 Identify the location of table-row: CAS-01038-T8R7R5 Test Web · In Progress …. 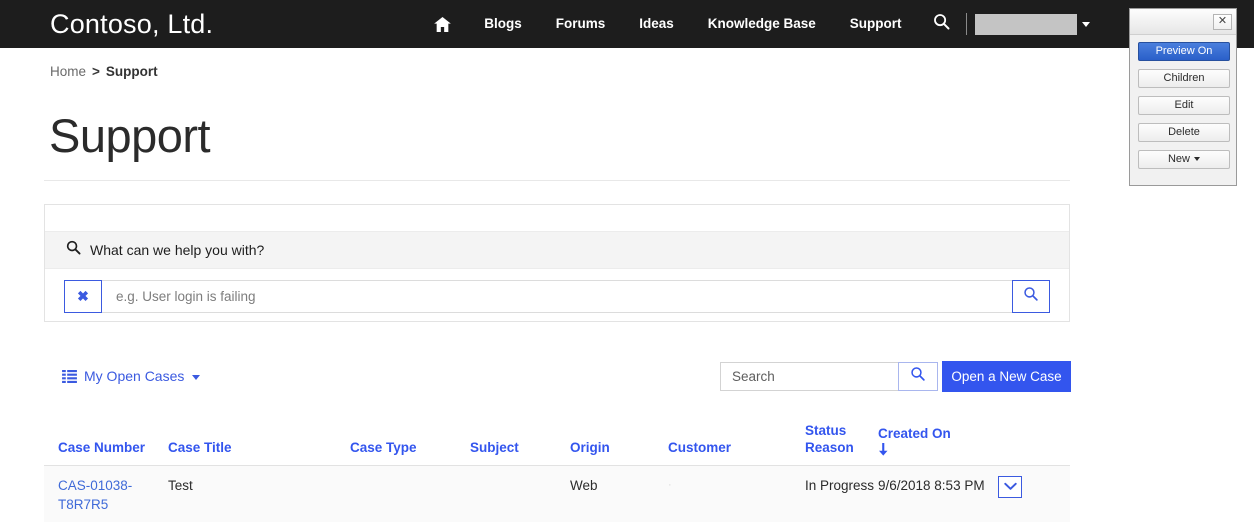
(557, 494).